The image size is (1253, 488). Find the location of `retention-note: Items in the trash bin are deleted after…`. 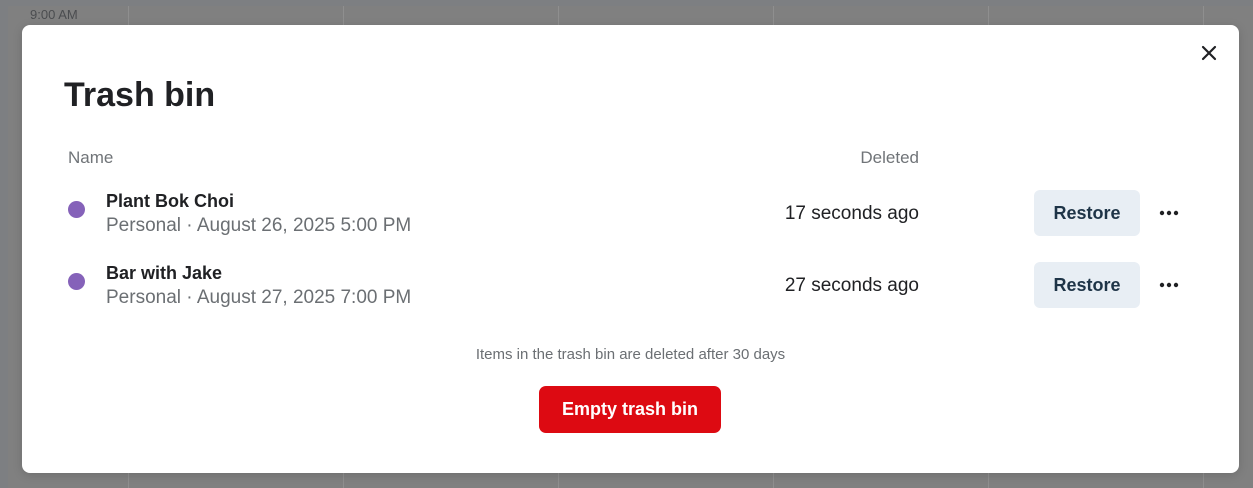

retention-note: Items in the trash bin are deleted after… is located at coordinates (630, 354).